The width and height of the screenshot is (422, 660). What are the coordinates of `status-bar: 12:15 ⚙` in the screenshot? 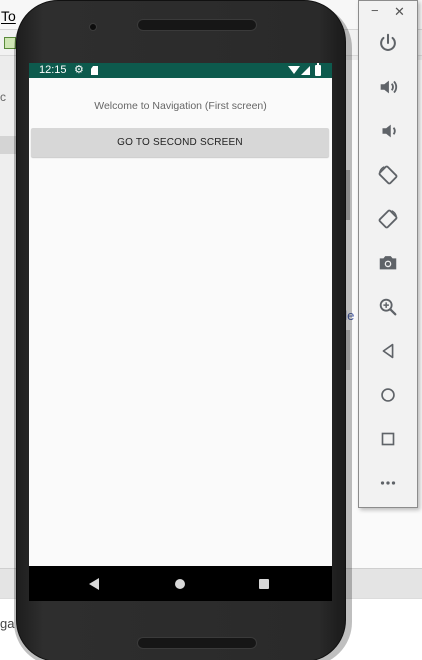 It's located at (180, 70).